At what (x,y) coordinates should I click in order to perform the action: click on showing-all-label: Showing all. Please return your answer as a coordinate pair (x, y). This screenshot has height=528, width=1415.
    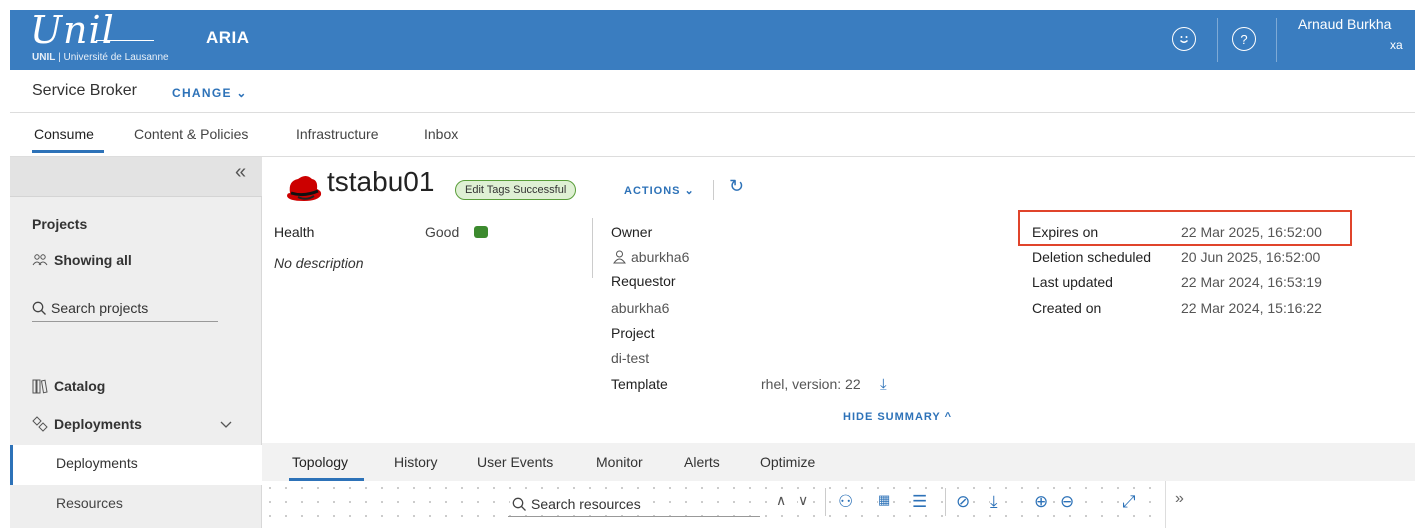
    Looking at the image, I should click on (93, 260).